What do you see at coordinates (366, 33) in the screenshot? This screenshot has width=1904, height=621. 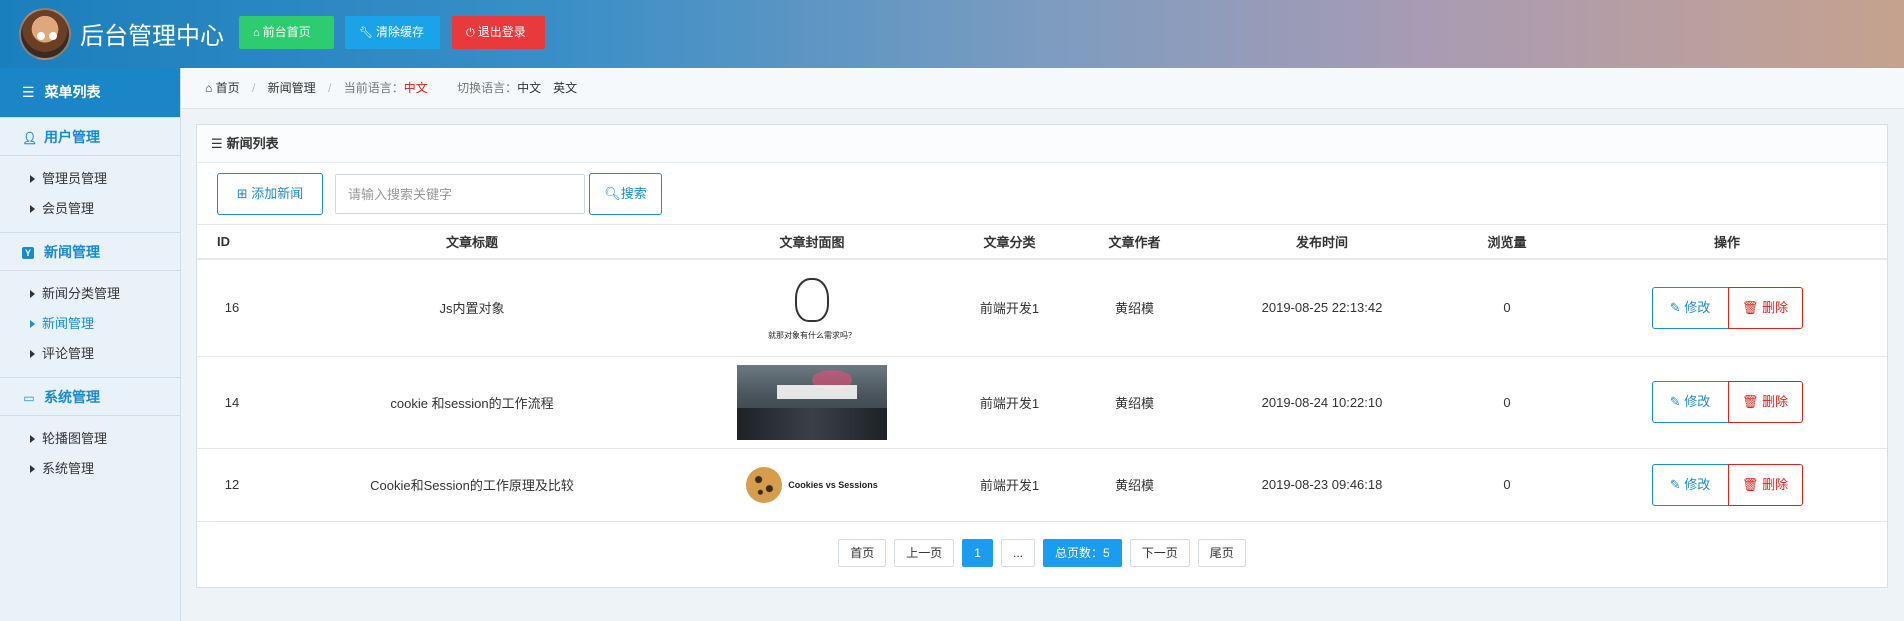 I see `wrench-icon: 🔧︎` at bounding box center [366, 33].